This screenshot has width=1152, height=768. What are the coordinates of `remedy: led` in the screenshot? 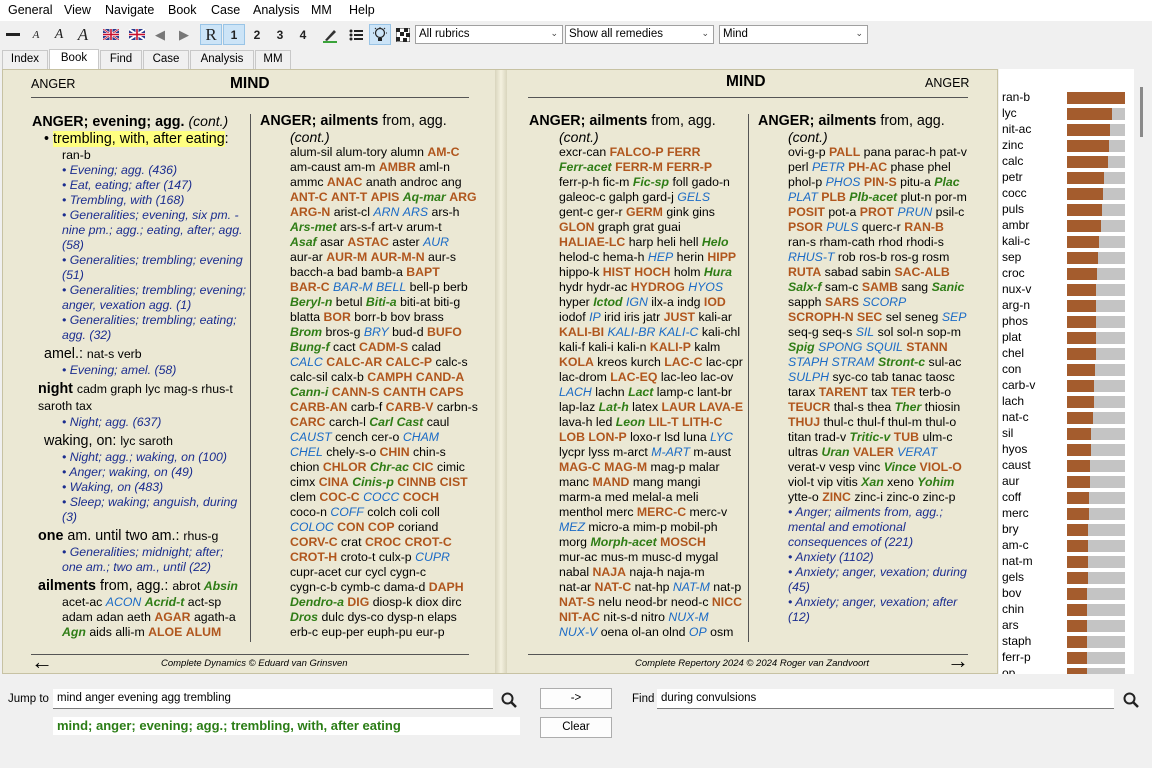 It's located at (604, 422).